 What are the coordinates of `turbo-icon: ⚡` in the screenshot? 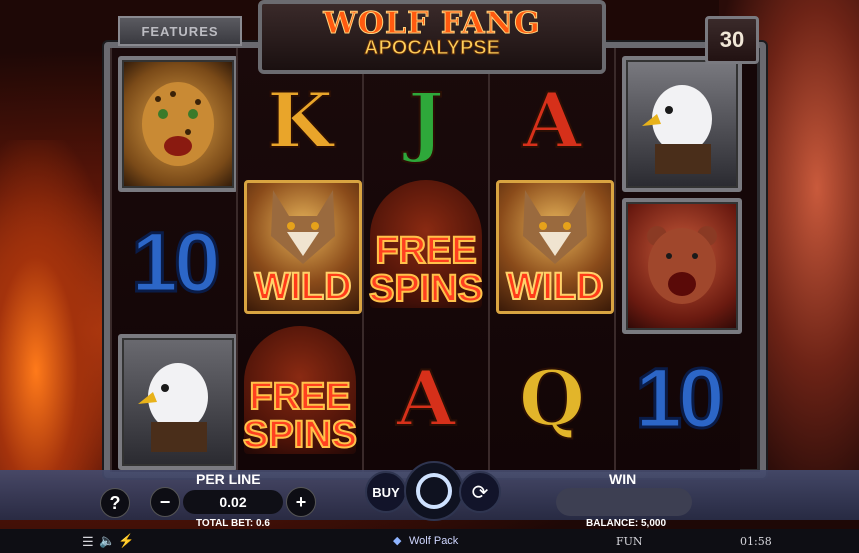 It's located at (126, 541).